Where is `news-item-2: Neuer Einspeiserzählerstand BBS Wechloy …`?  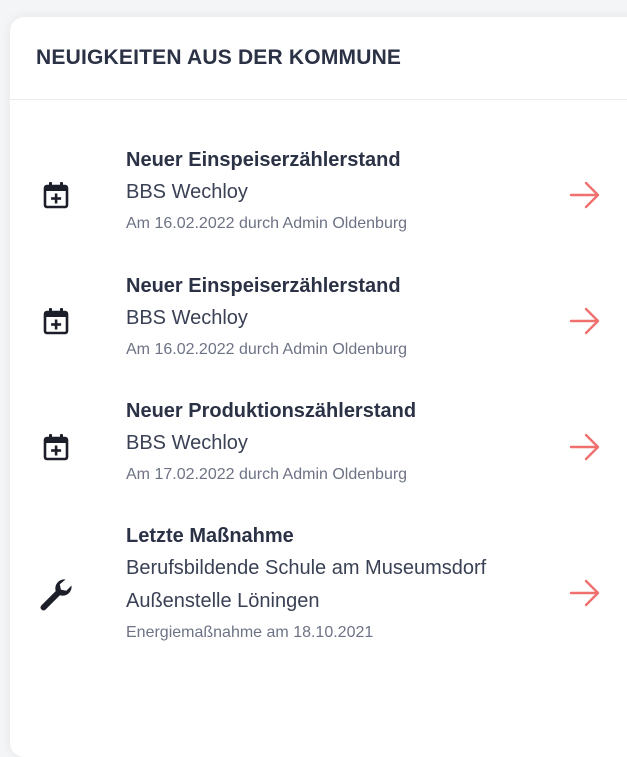
news-item-2: Neuer Einspeiserzählerstand BBS Wechloy … is located at coordinates (318, 321).